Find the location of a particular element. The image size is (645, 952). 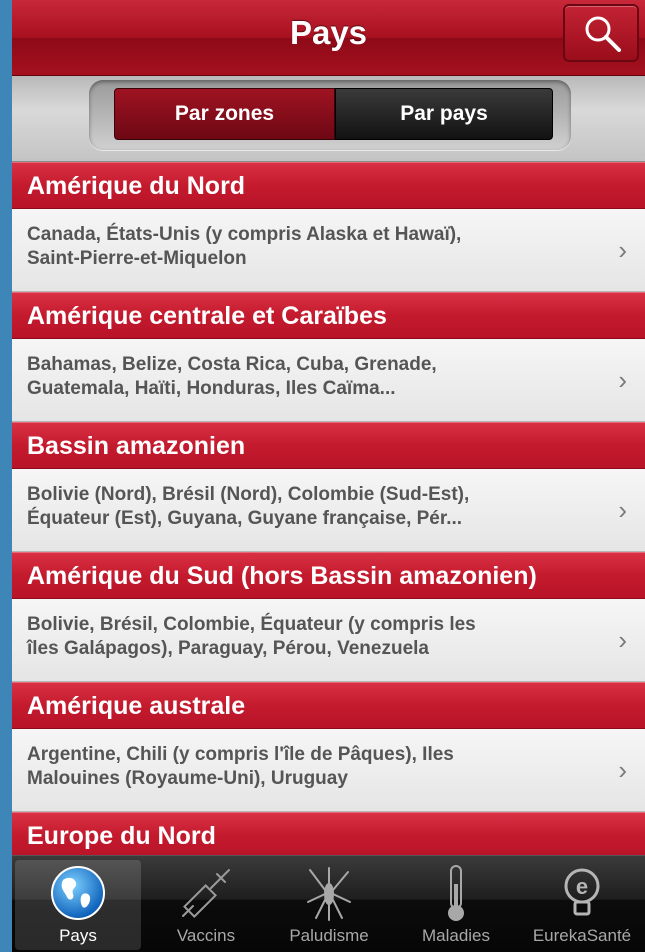

tab-paludisme: Paludisme is located at coordinates (329, 905).